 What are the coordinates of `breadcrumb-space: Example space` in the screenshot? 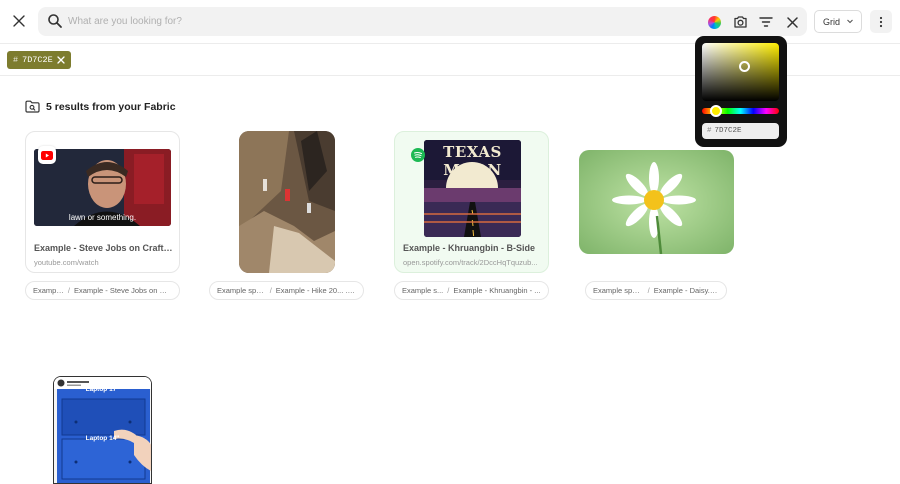 It's located at (618, 290).